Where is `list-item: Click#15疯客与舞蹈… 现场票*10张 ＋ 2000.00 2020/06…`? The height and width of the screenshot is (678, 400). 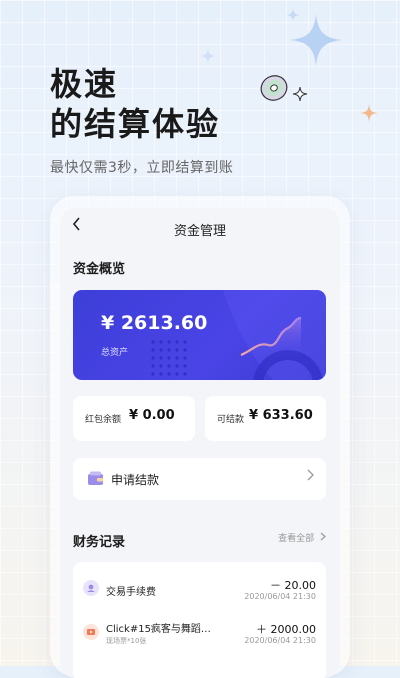 list-item: Click#15疯客与舞蹈… 现场票*10张 ＋ 2000.00 2020/06… is located at coordinates (199, 634).